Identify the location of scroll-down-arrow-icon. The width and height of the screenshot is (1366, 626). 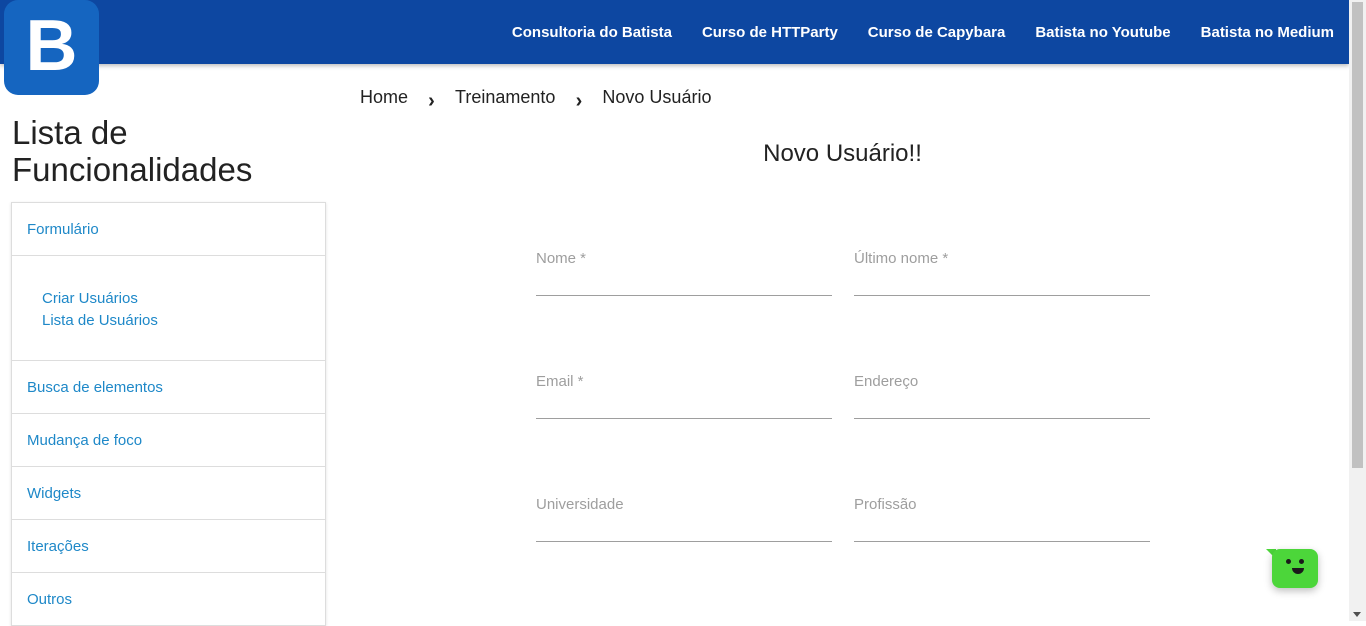
(1357, 614).